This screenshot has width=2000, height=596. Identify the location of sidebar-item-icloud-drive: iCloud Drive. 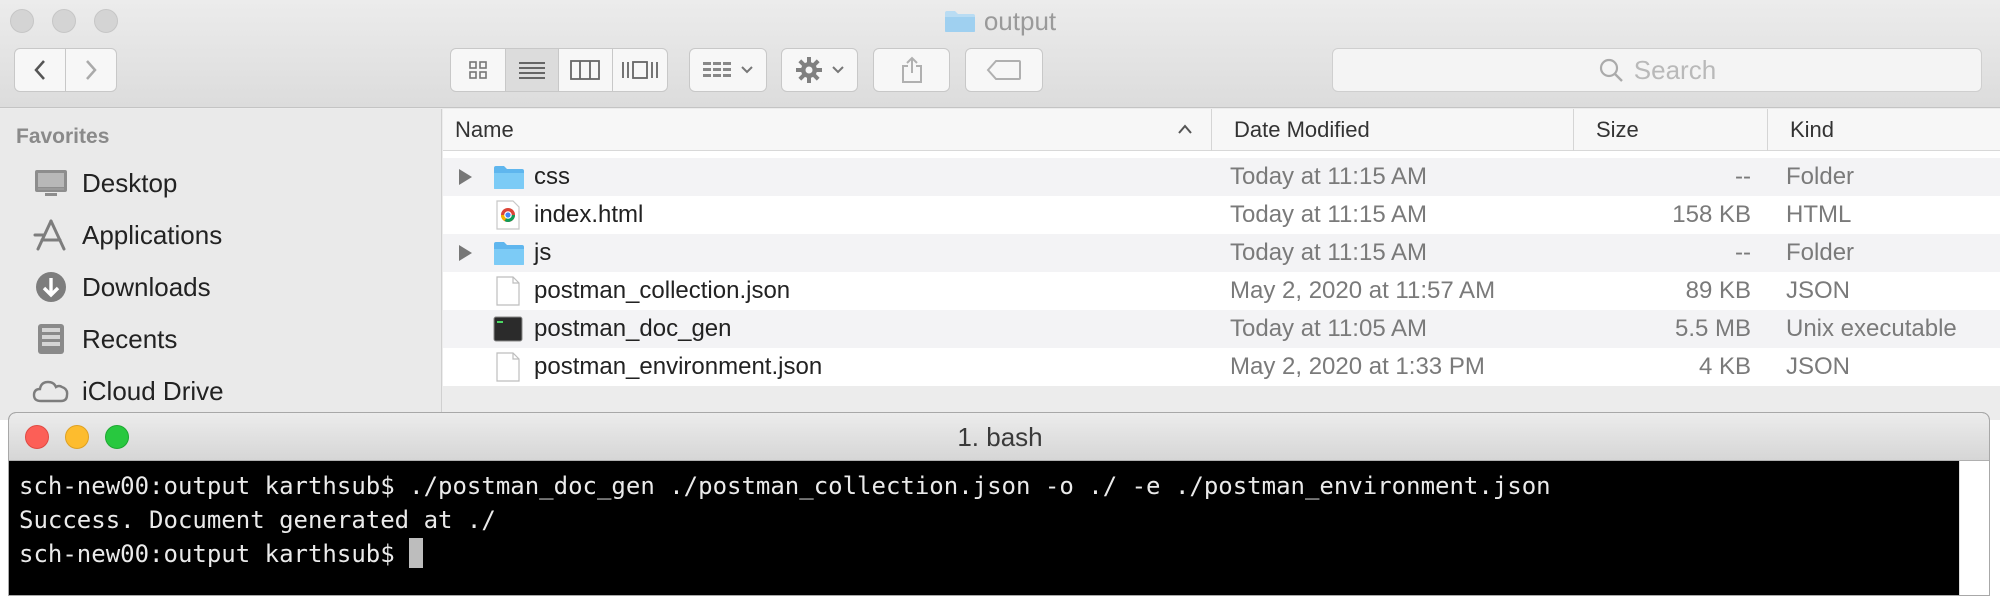
(128, 391).